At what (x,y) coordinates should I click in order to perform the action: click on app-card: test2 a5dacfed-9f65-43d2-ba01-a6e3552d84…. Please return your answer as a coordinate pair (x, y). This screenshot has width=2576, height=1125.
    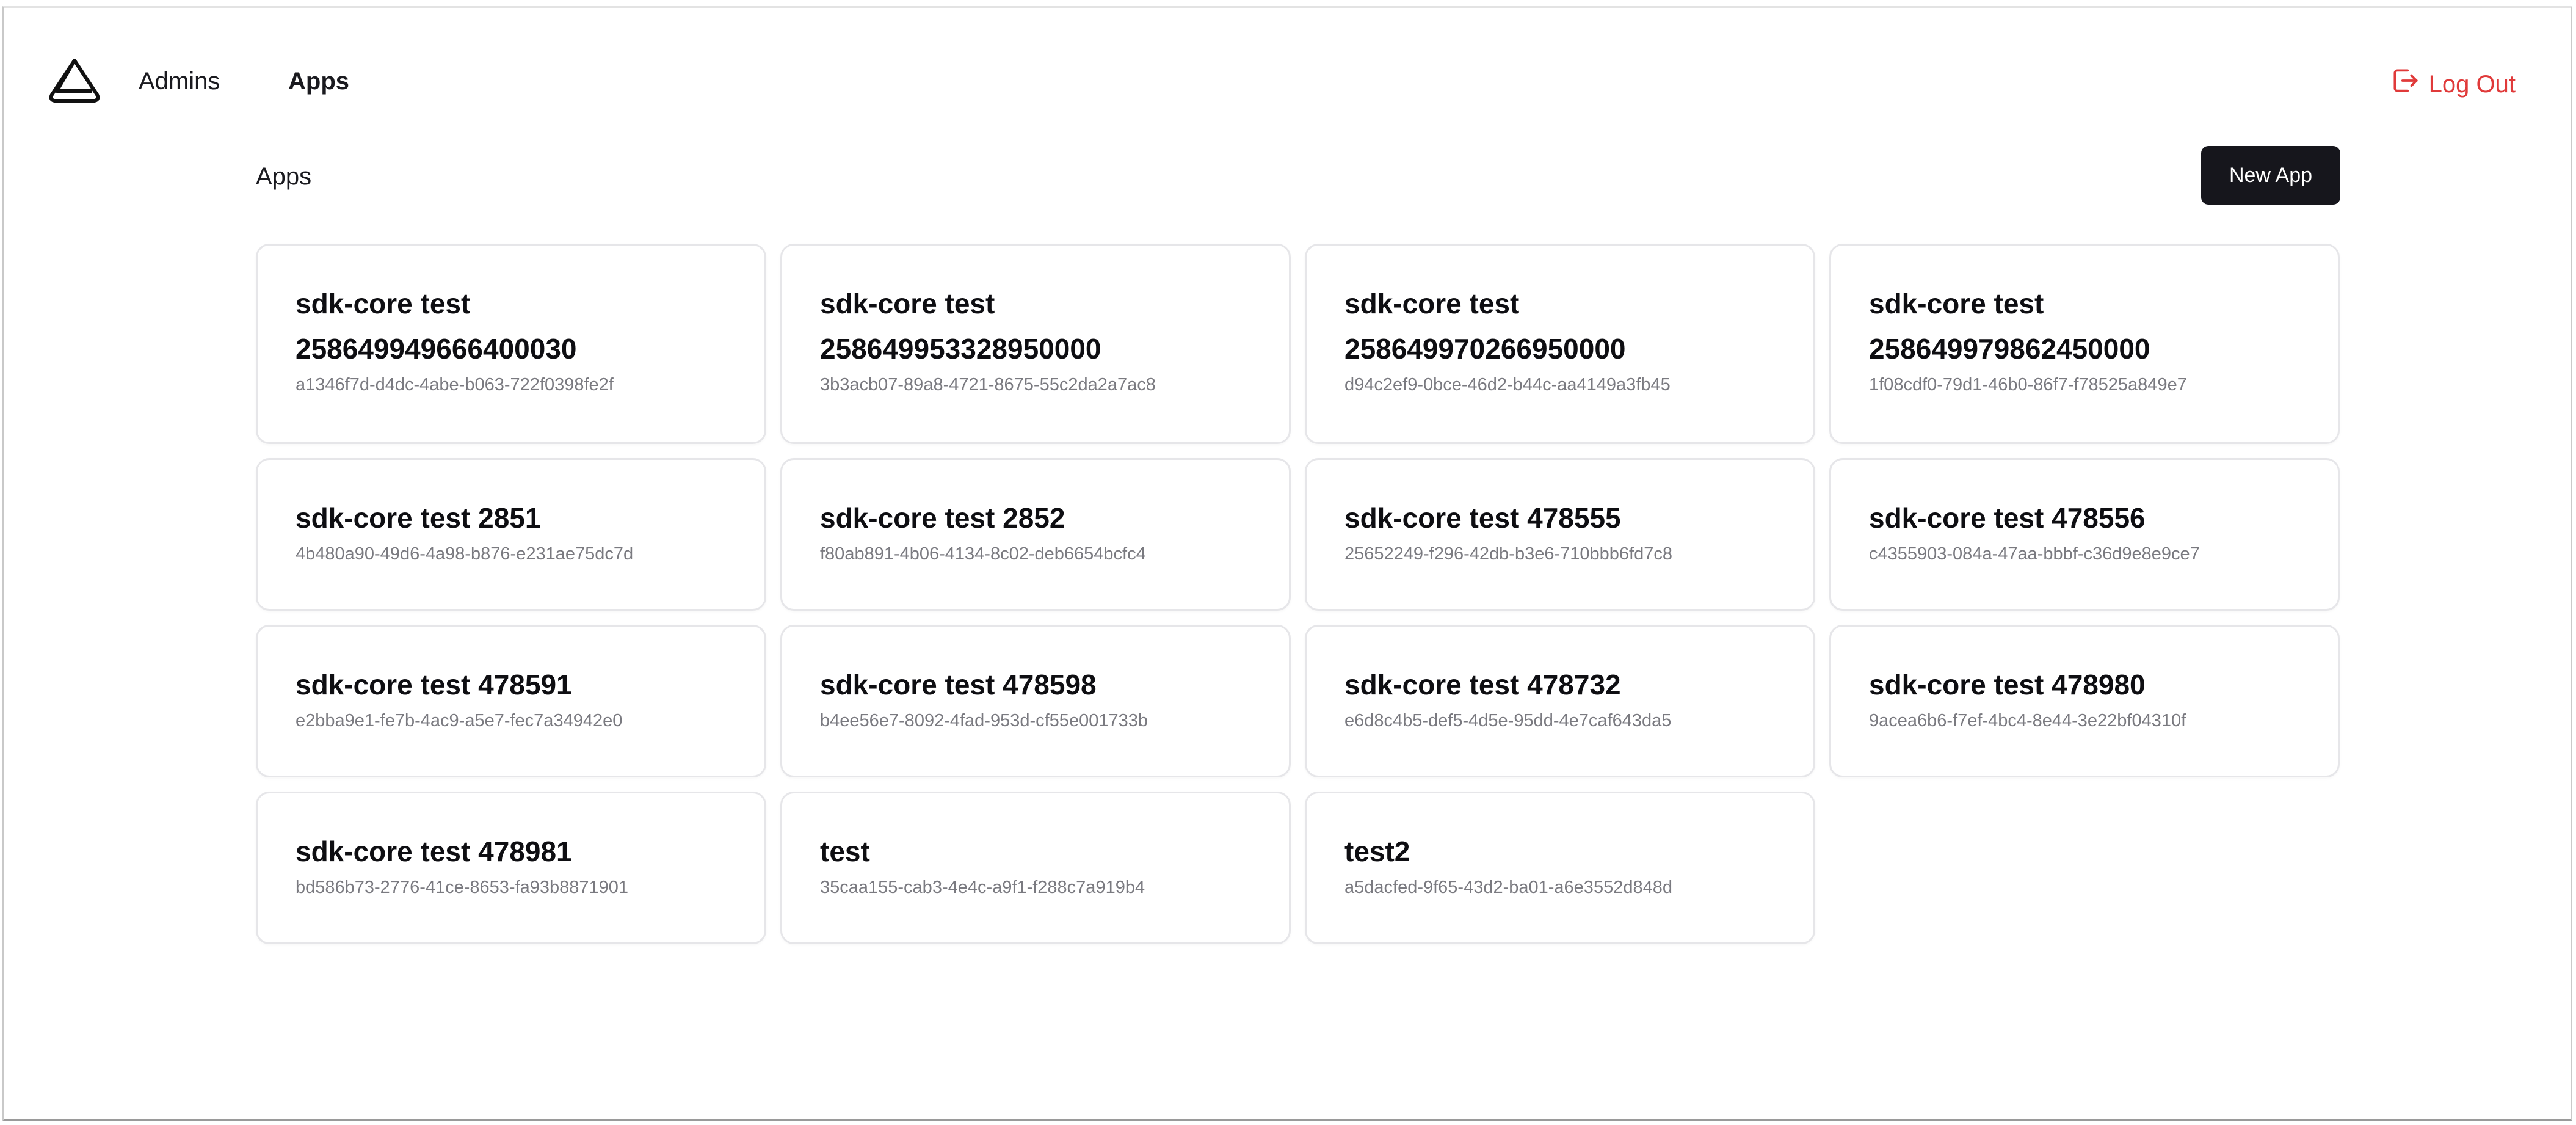
    Looking at the image, I should click on (1560, 868).